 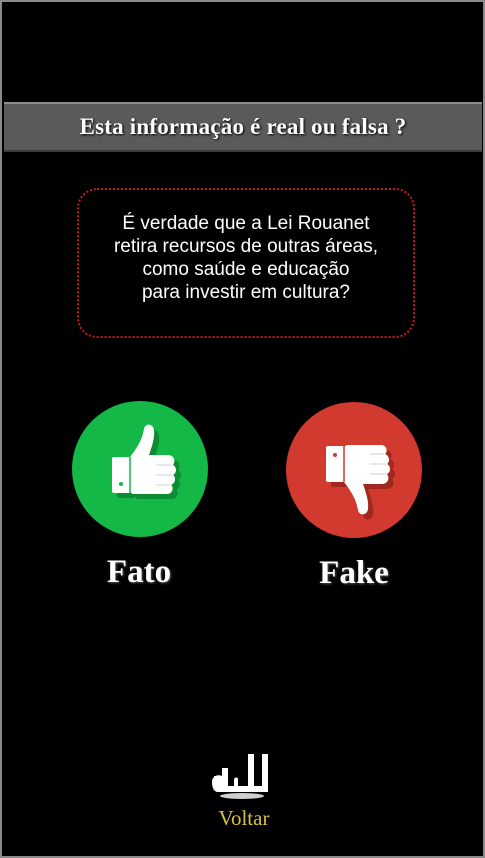 What do you see at coordinates (139, 572) in the screenshot?
I see `fato-label: Fato` at bounding box center [139, 572].